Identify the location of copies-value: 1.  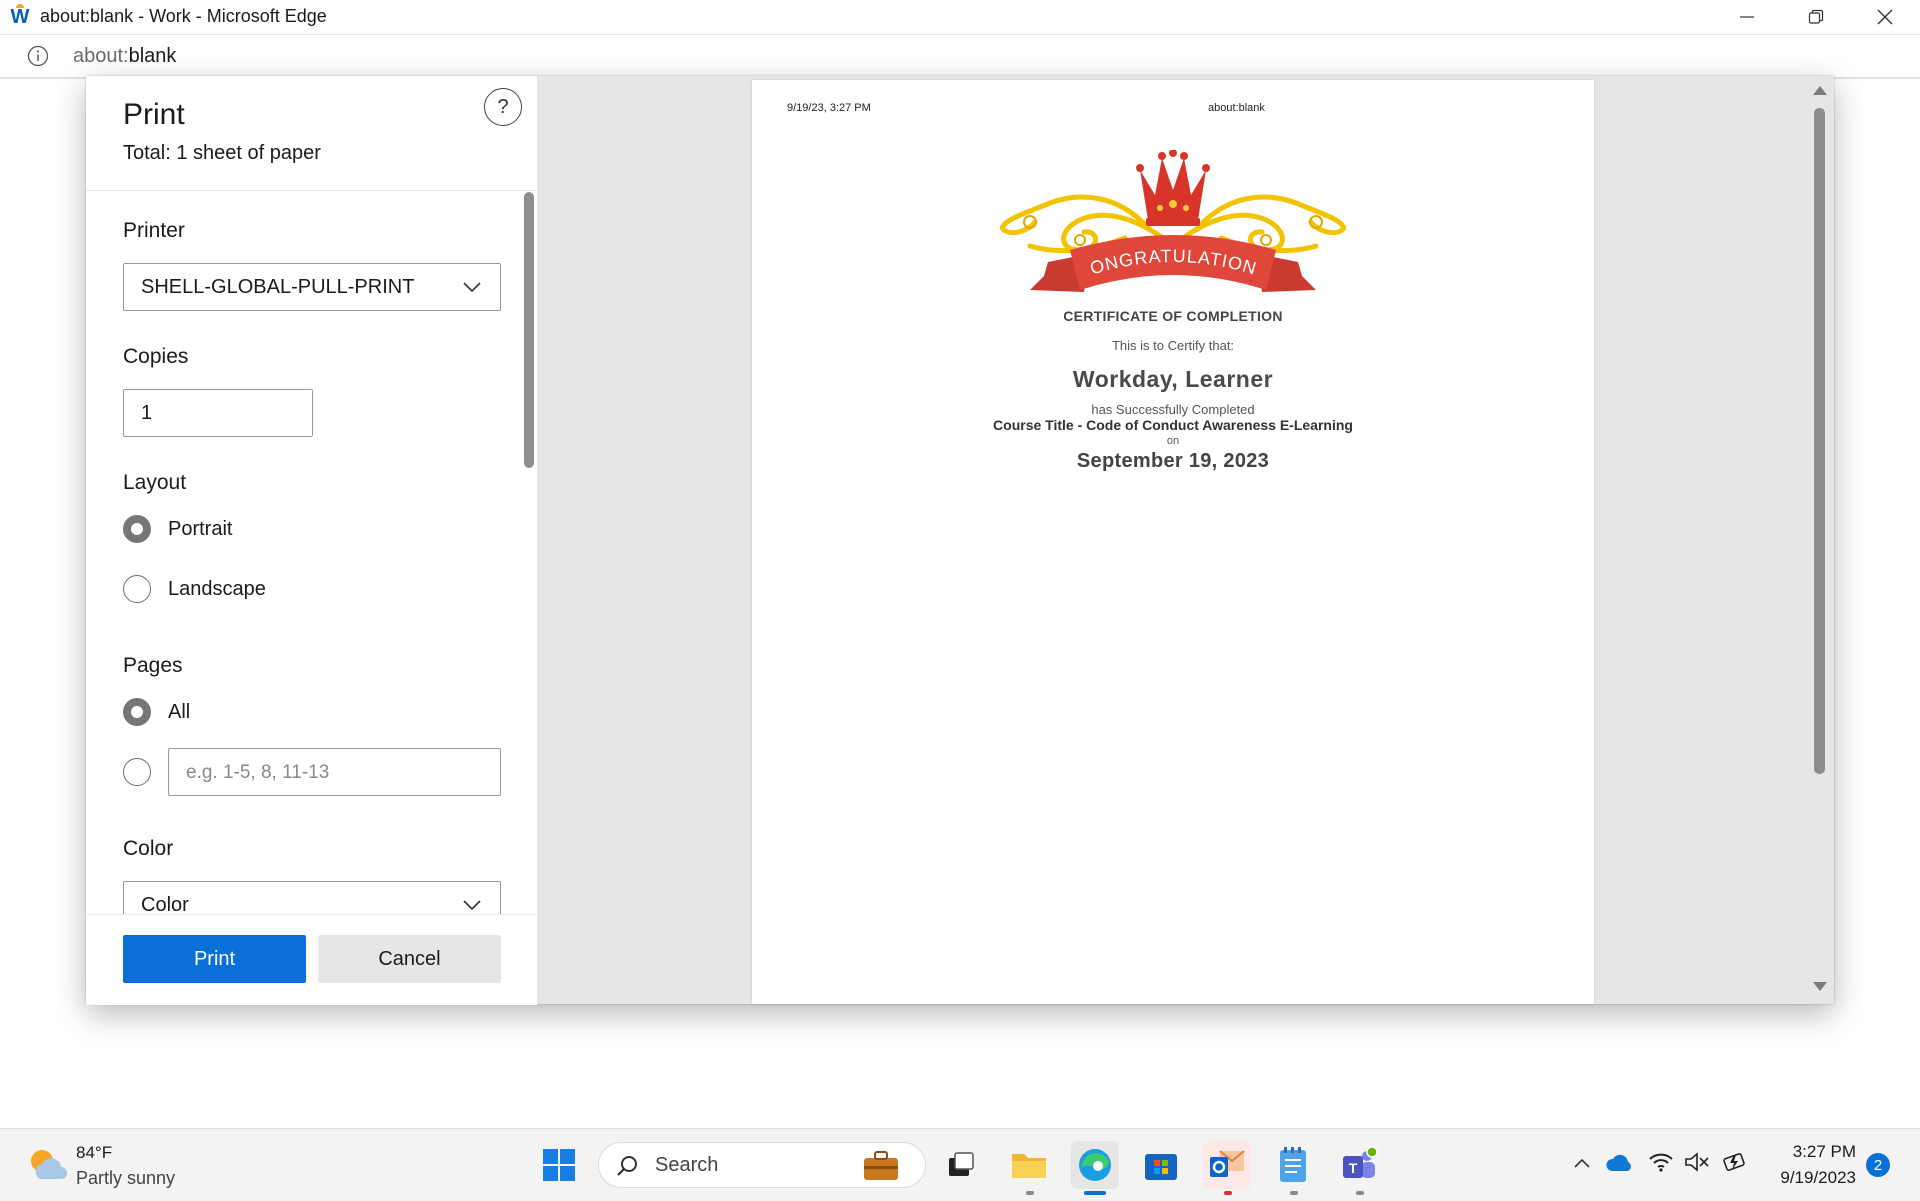
(147, 413).